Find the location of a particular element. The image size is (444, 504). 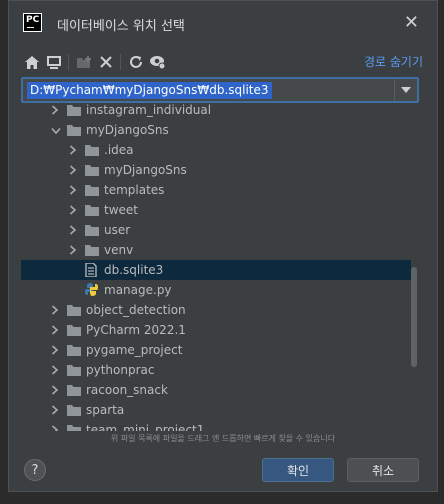

show-hidden-icon is located at coordinates (158, 62).